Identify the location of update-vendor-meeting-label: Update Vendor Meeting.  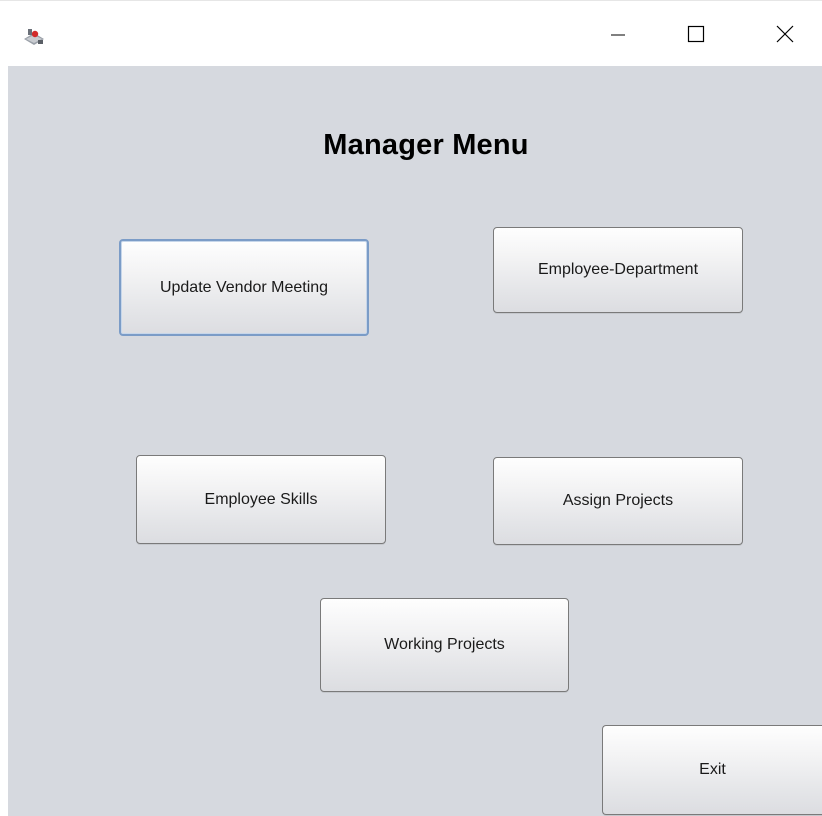
(244, 287).